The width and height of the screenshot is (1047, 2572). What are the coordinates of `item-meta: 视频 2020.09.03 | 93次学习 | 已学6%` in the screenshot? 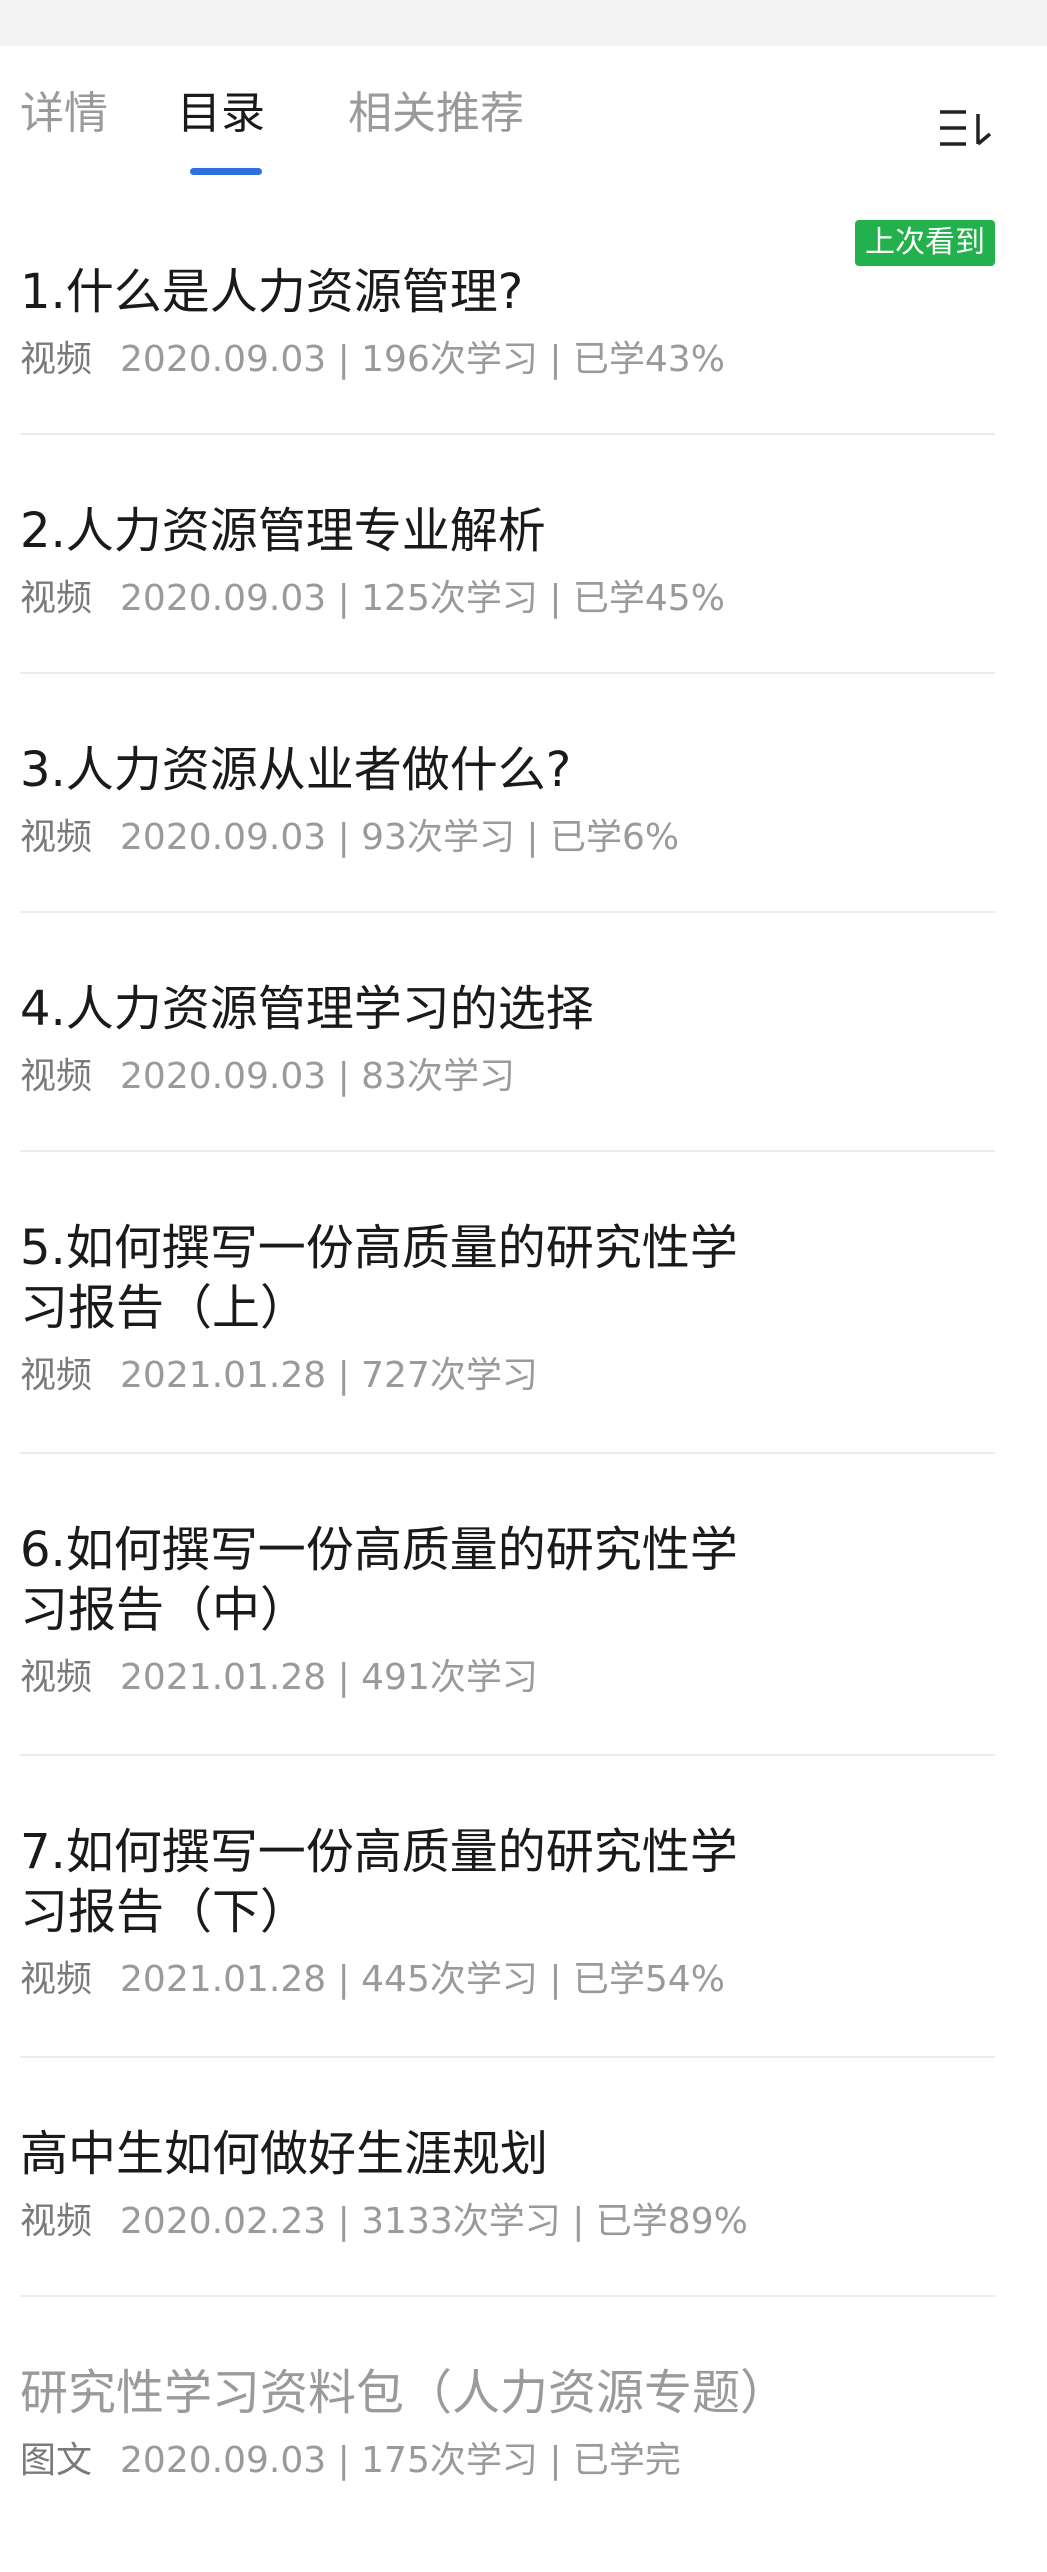 It's located at (507, 838).